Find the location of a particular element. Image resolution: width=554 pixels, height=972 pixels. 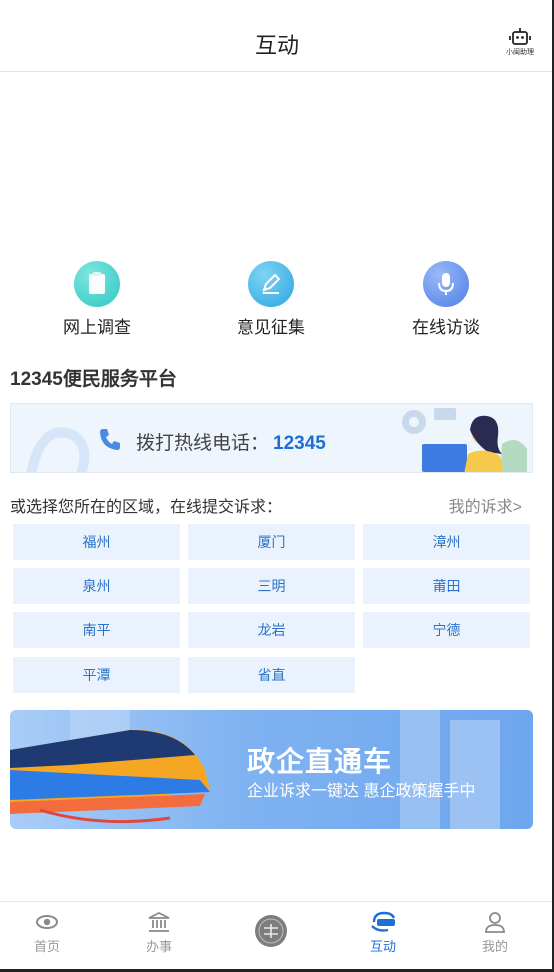

survey-icon is located at coordinates (97, 284).